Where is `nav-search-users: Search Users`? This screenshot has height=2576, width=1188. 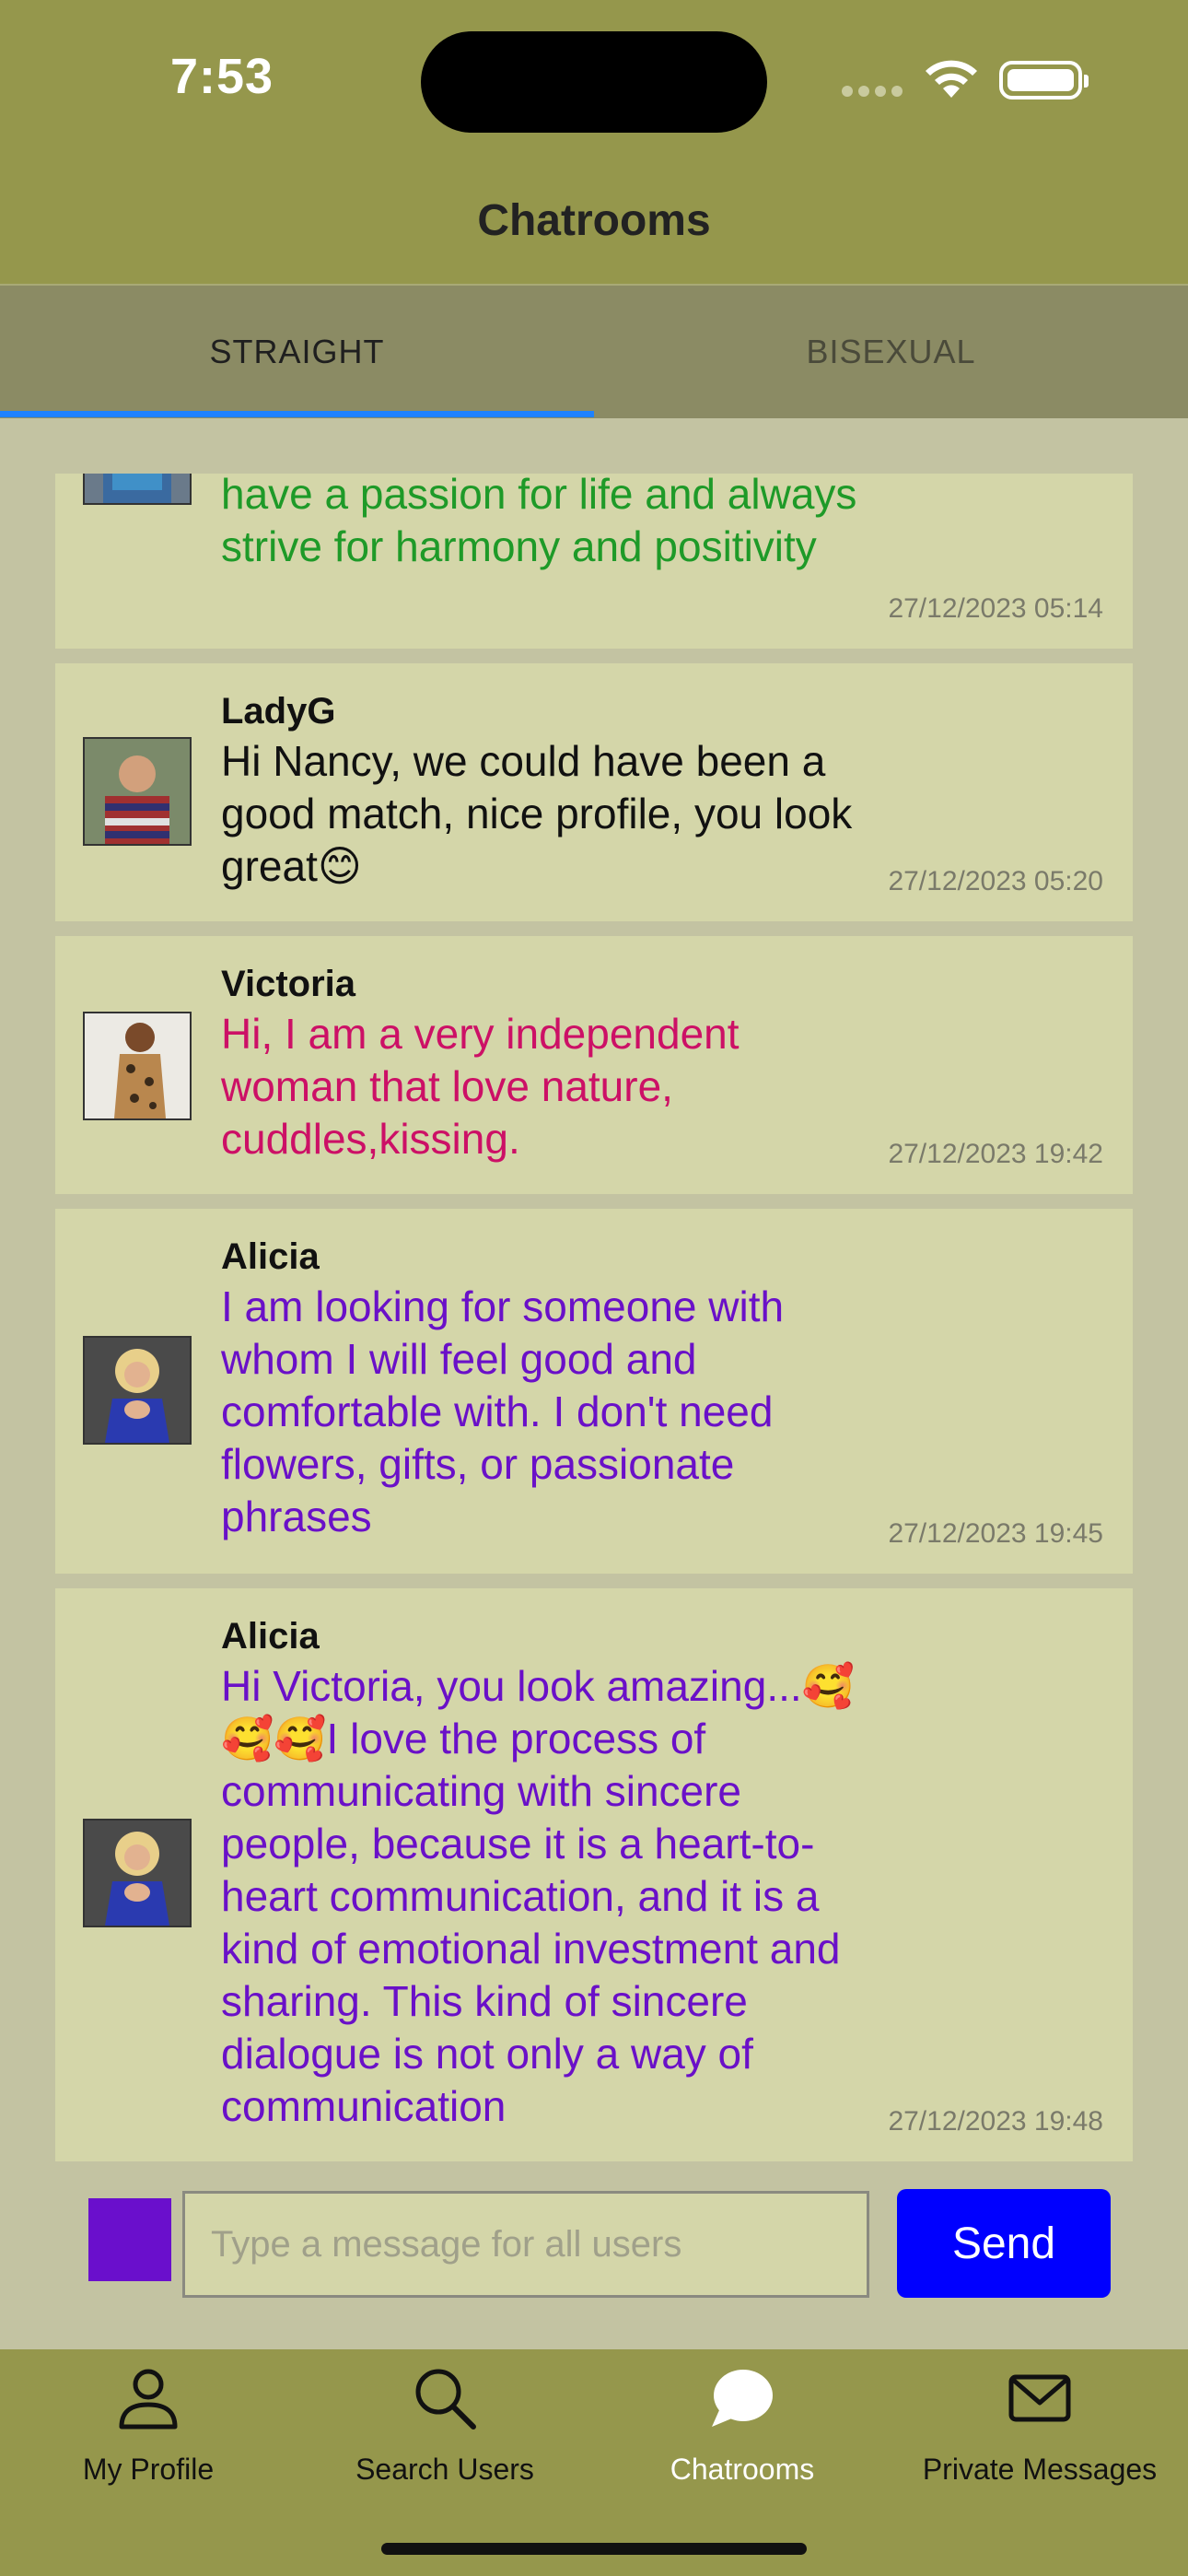 nav-search-users: Search Users is located at coordinates (445, 2432).